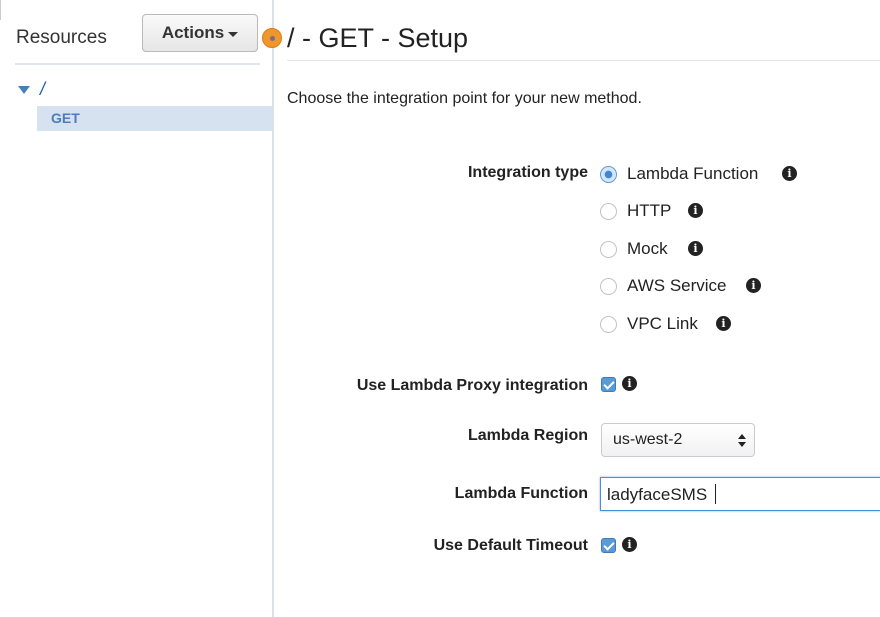 Image resolution: width=880 pixels, height=617 pixels. I want to click on lambda-function-label: Lambda Function, so click(521, 493).